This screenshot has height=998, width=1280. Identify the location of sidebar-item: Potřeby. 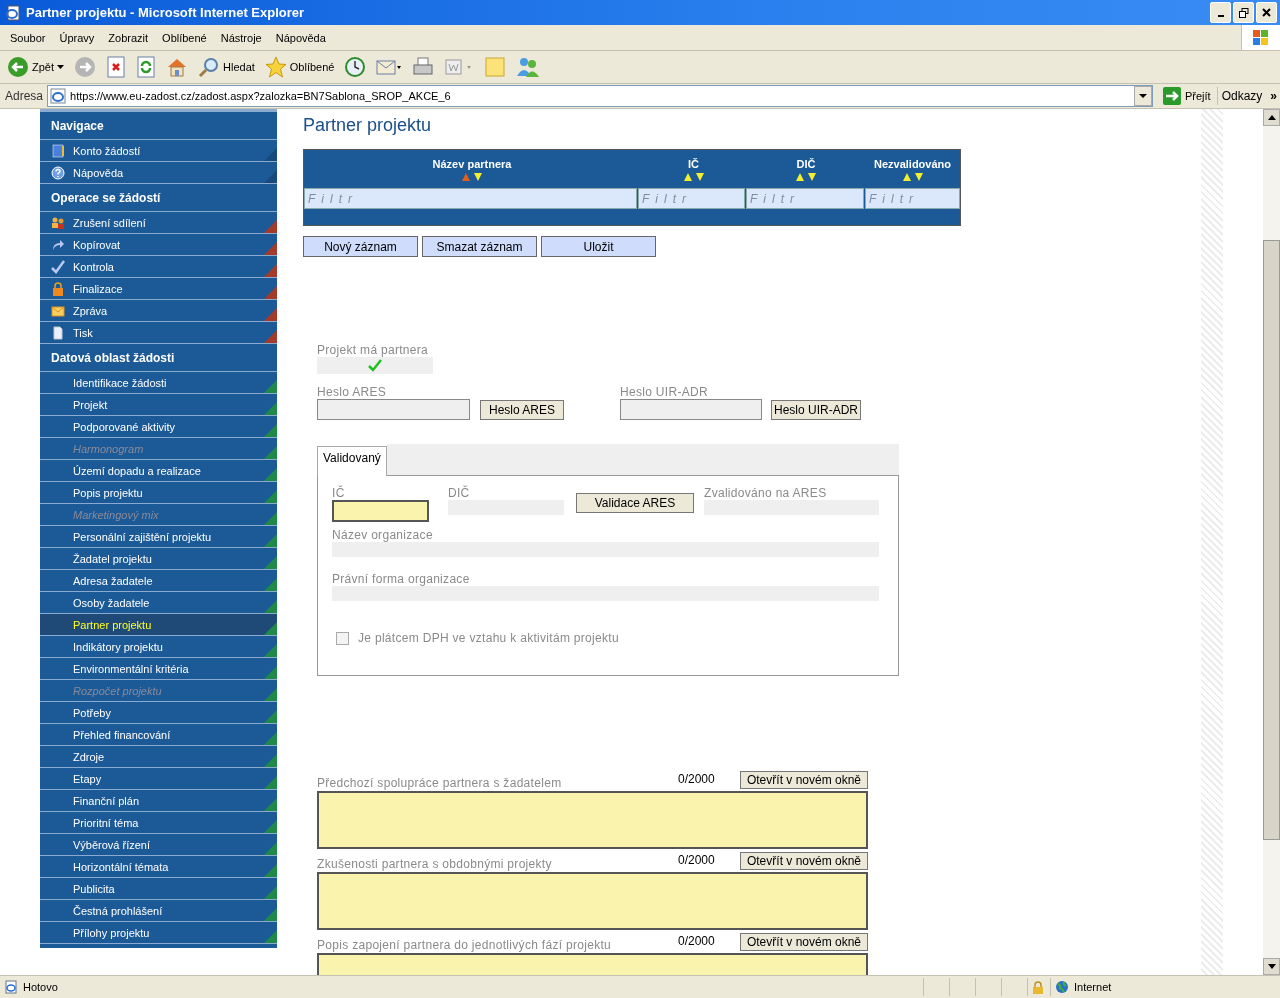
(158, 713).